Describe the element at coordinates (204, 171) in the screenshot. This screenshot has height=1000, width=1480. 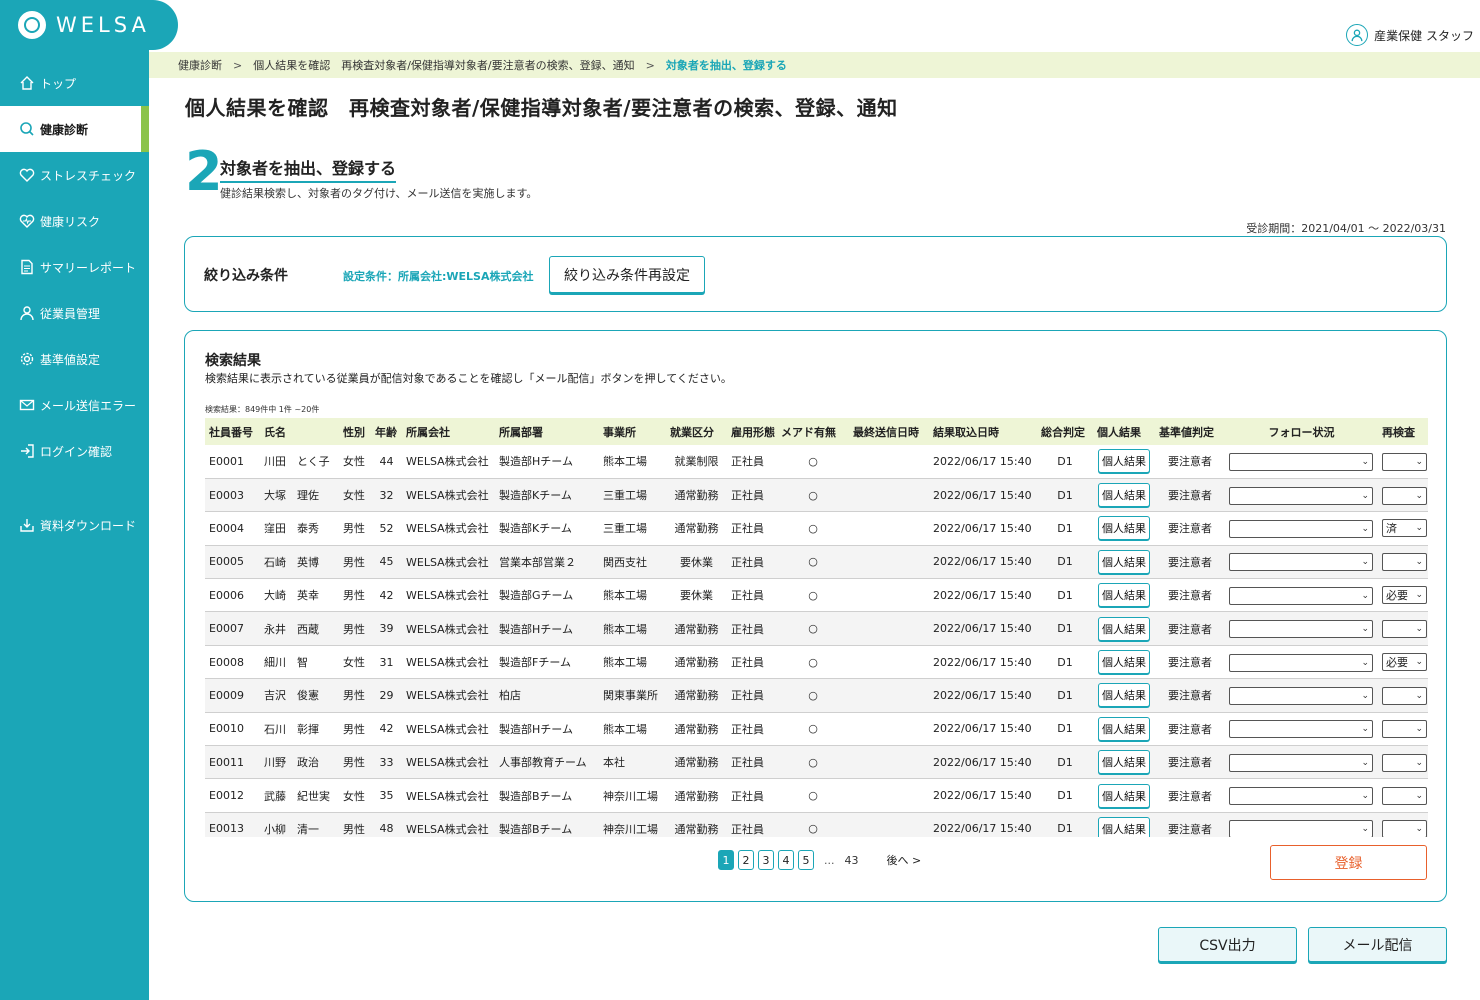
I see `step-number: 2` at that location.